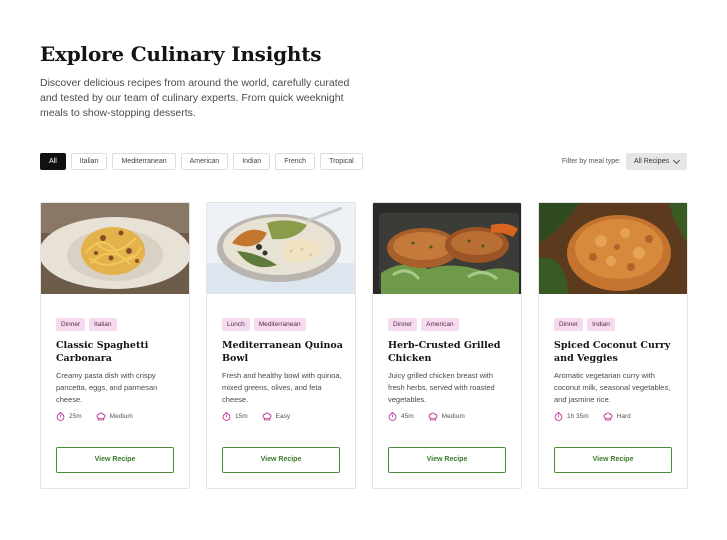 This screenshot has width=727, height=540. I want to click on recipe-tags: Lunch Mediterranean, so click(264, 324).